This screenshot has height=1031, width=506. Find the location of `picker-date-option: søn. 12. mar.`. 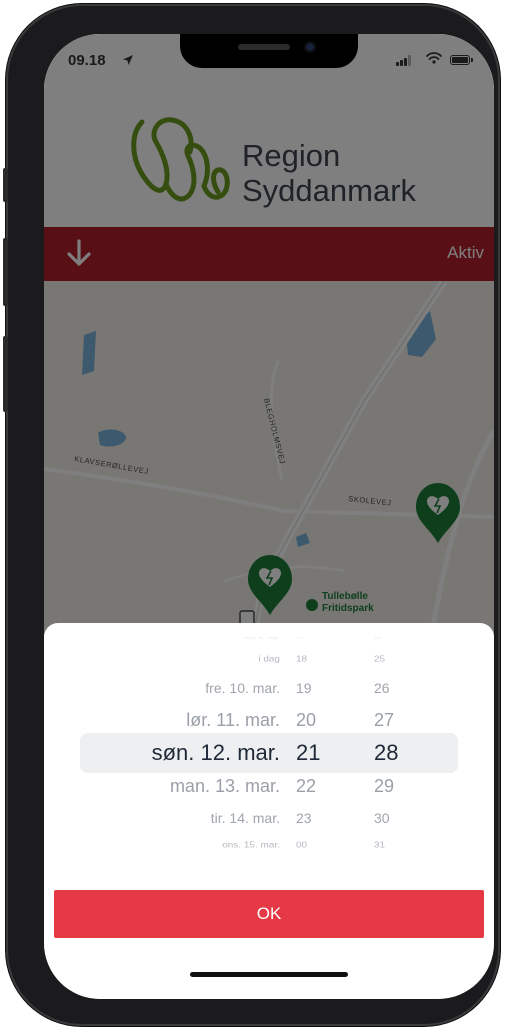

picker-date-option: søn. 12. mar. is located at coordinates (216, 753).